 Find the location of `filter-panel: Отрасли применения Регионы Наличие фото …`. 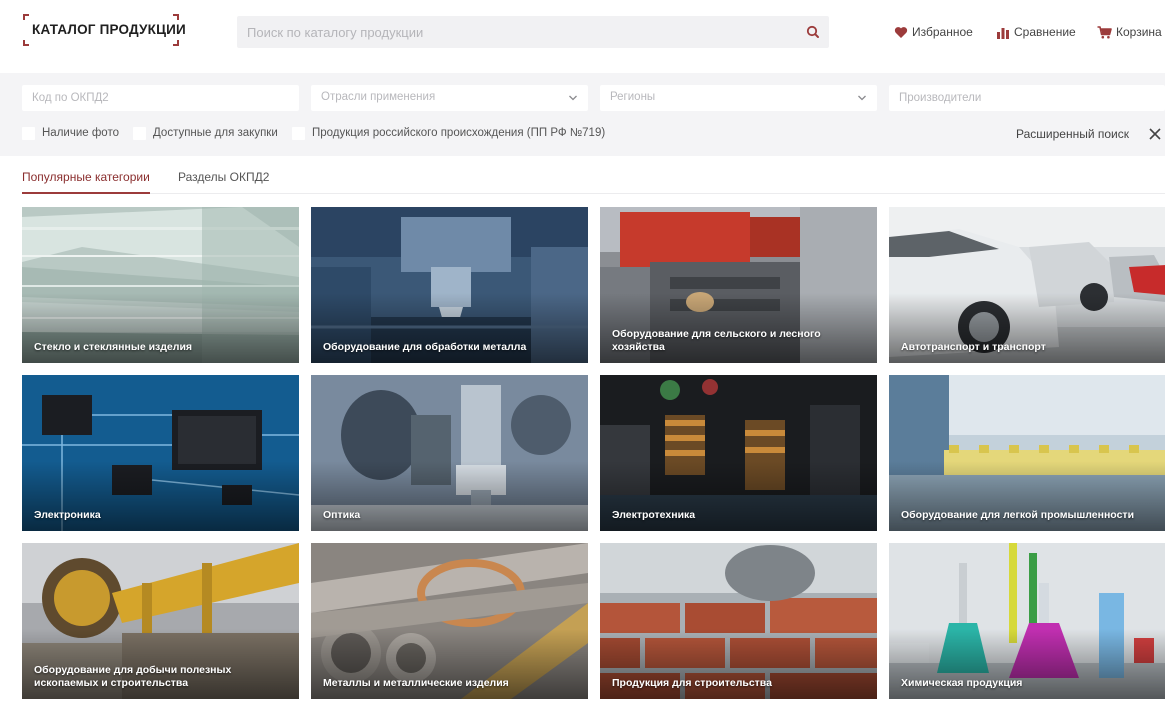

filter-panel: Отрасли применения Регионы Наличие фото … is located at coordinates (582, 114).